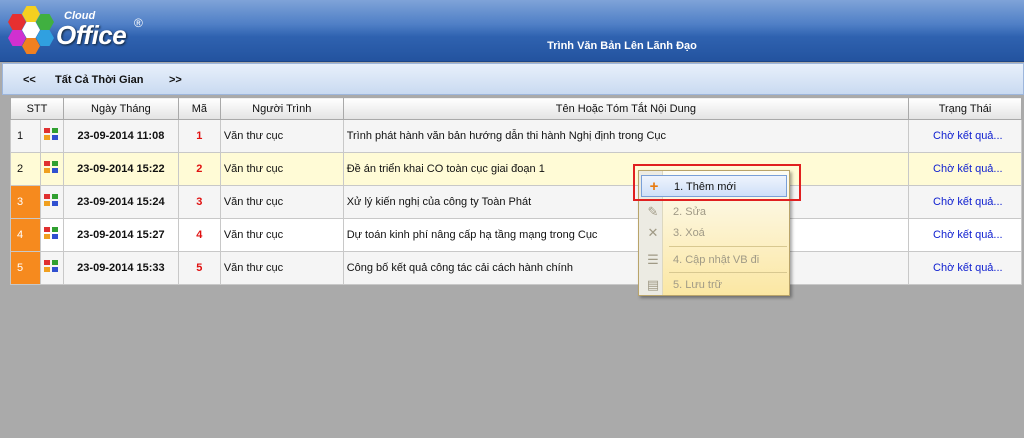  Describe the element at coordinates (690, 212) in the screenshot. I see `menu-item-label: 2. Sửa` at that location.